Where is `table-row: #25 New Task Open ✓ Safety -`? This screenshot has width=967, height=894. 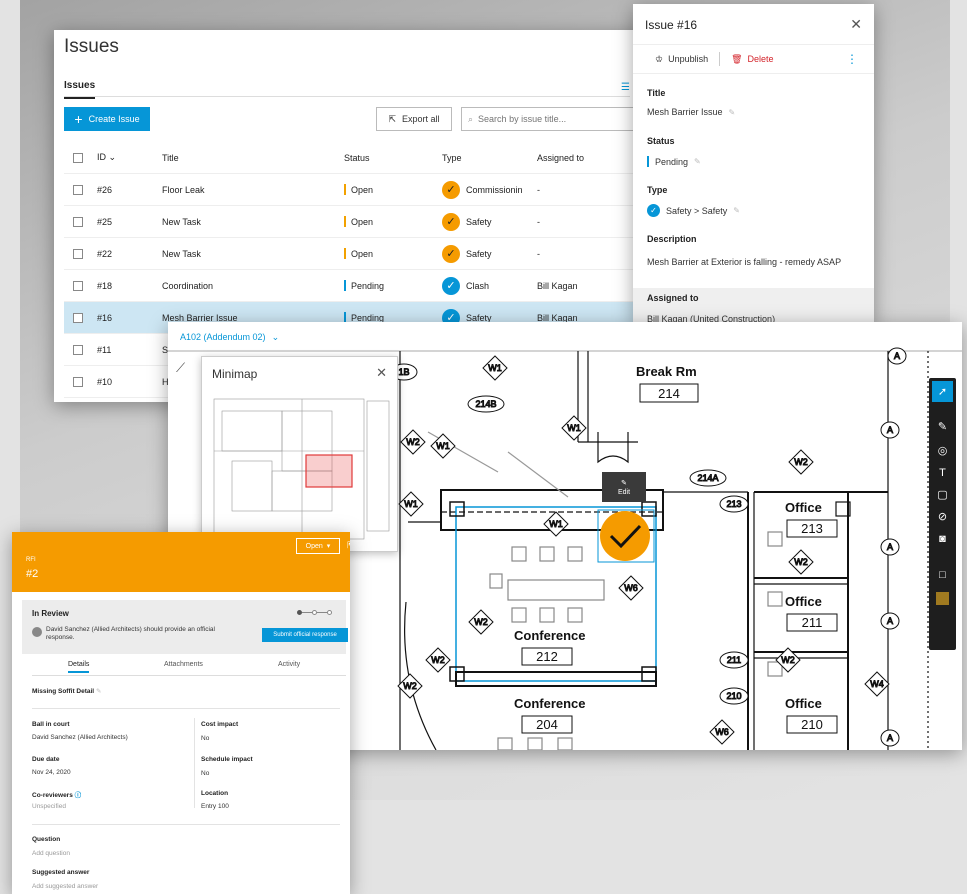 table-row: #25 New Task Open ✓ Safety - is located at coordinates (357, 222).